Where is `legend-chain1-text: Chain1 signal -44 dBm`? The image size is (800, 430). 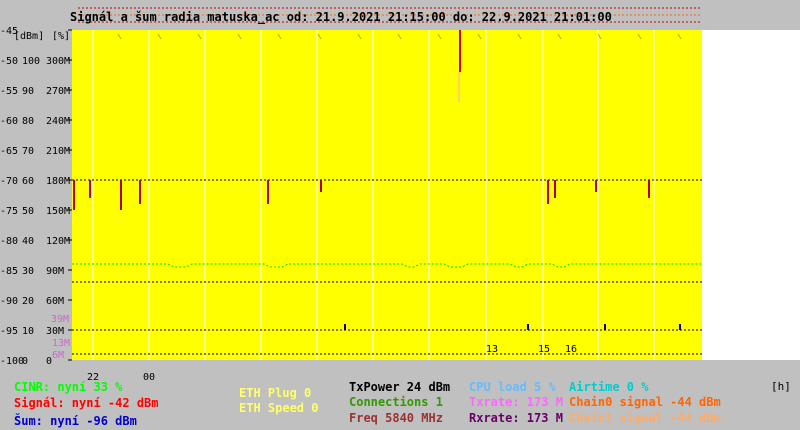 legend-chain1-text: Chain1 signal -44 dBm is located at coordinates (645, 418).